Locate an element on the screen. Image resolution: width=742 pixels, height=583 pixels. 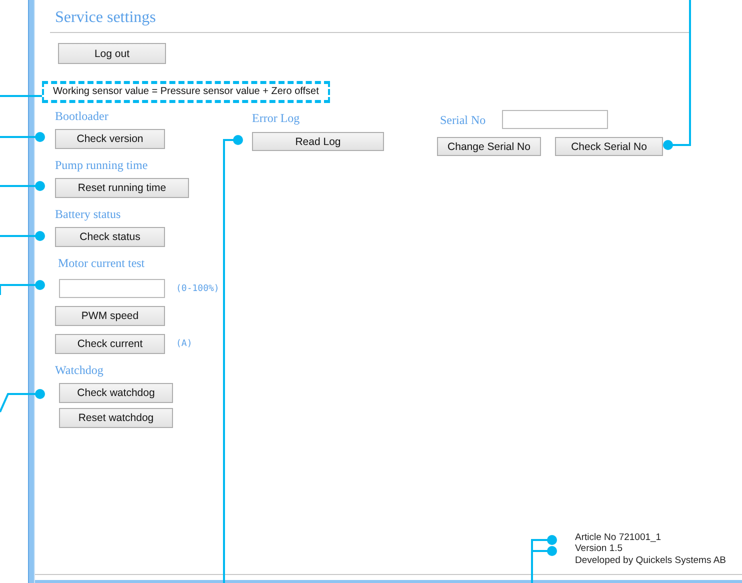
action-button: Check status is located at coordinates (110, 237).